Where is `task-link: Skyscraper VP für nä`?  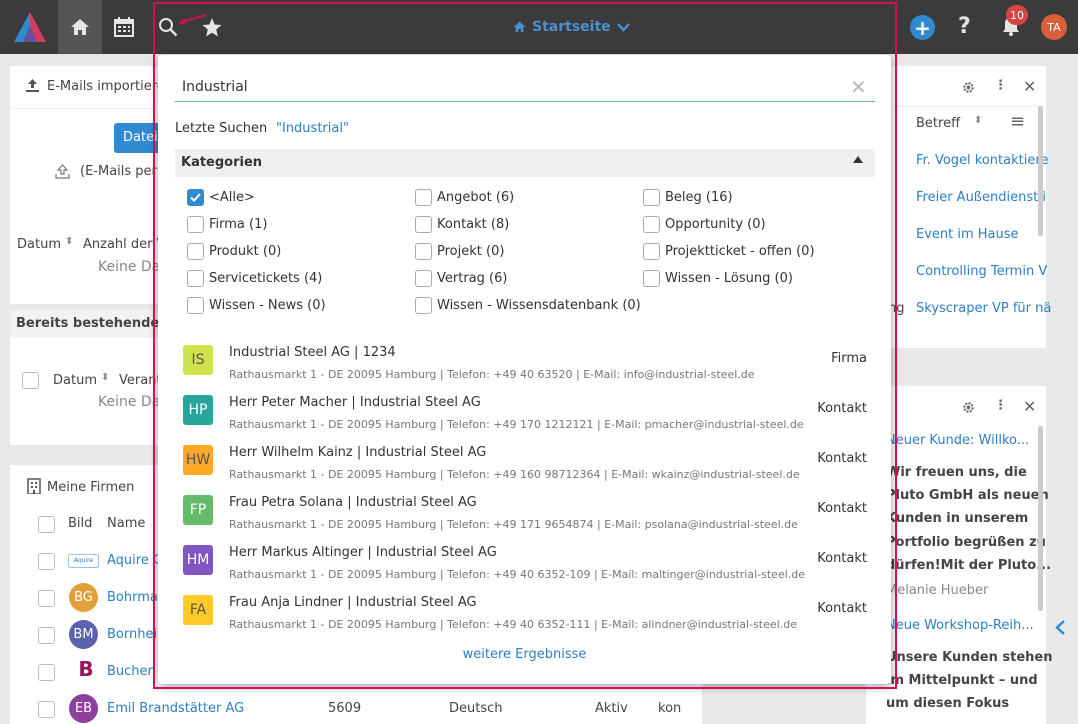 task-link: Skyscraper VP für nä is located at coordinates (983, 308).